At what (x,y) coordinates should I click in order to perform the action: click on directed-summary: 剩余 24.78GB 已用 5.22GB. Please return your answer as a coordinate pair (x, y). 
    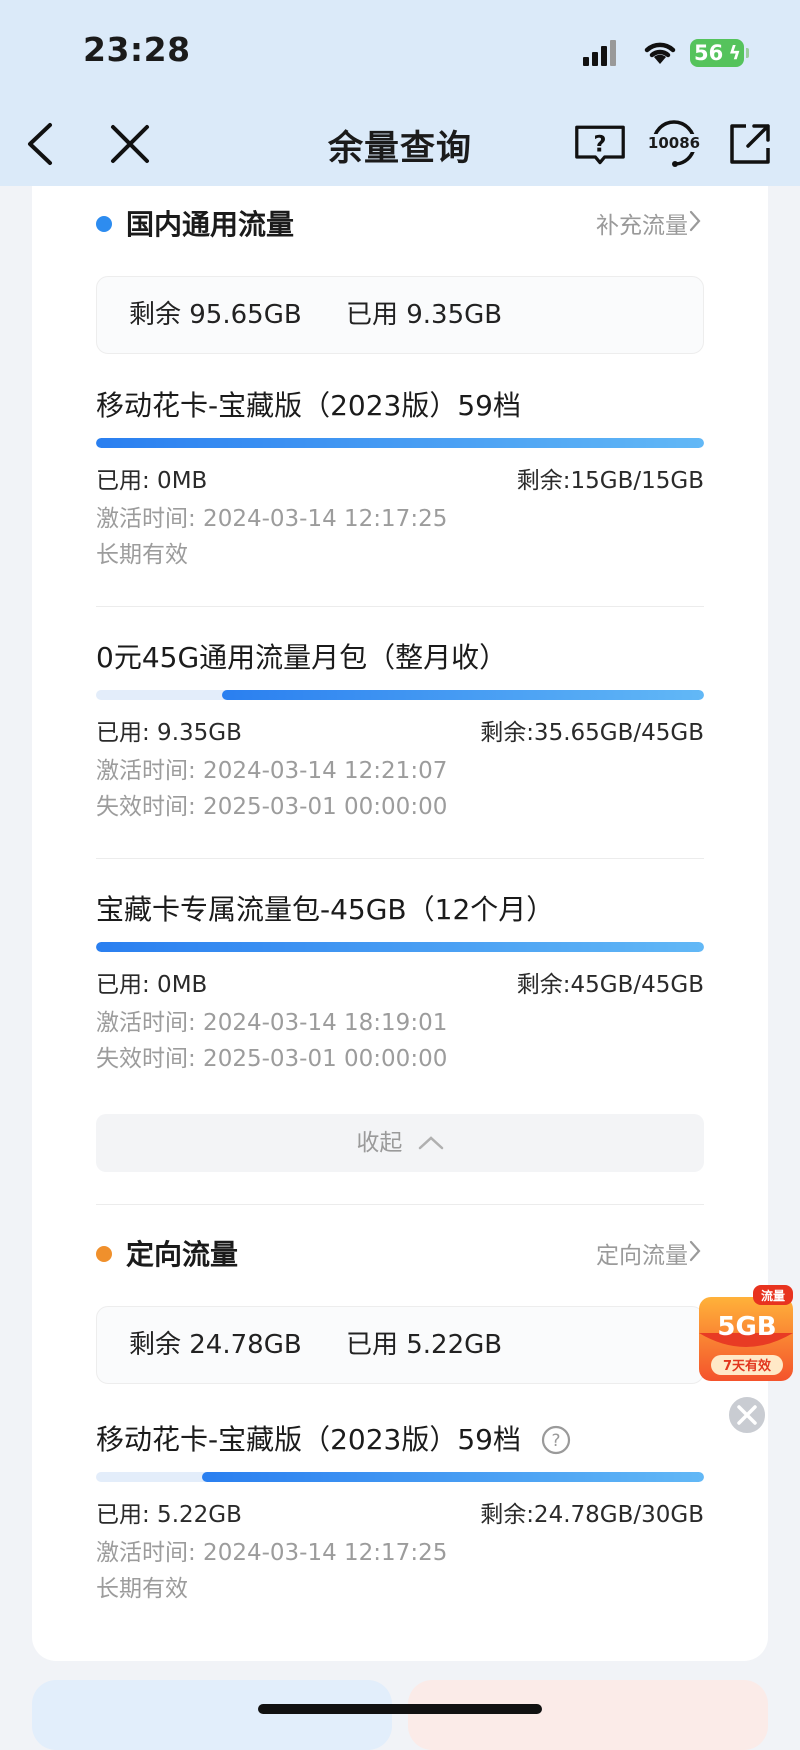
    Looking at the image, I should click on (400, 1345).